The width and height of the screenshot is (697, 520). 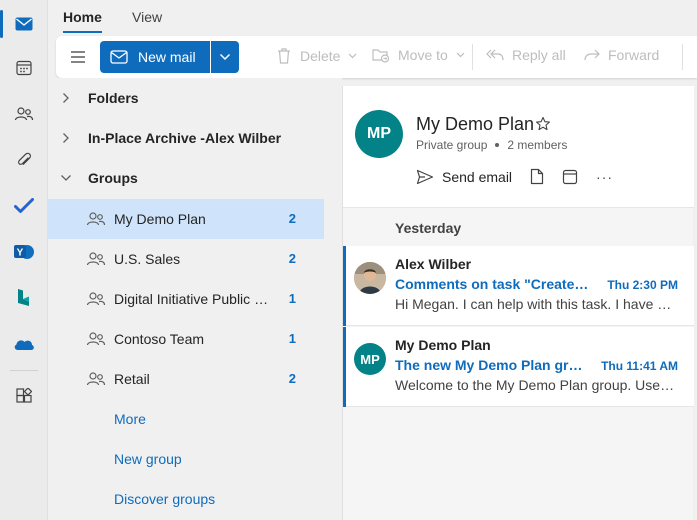 I want to click on forward-button: Forward, so click(x=621, y=55).